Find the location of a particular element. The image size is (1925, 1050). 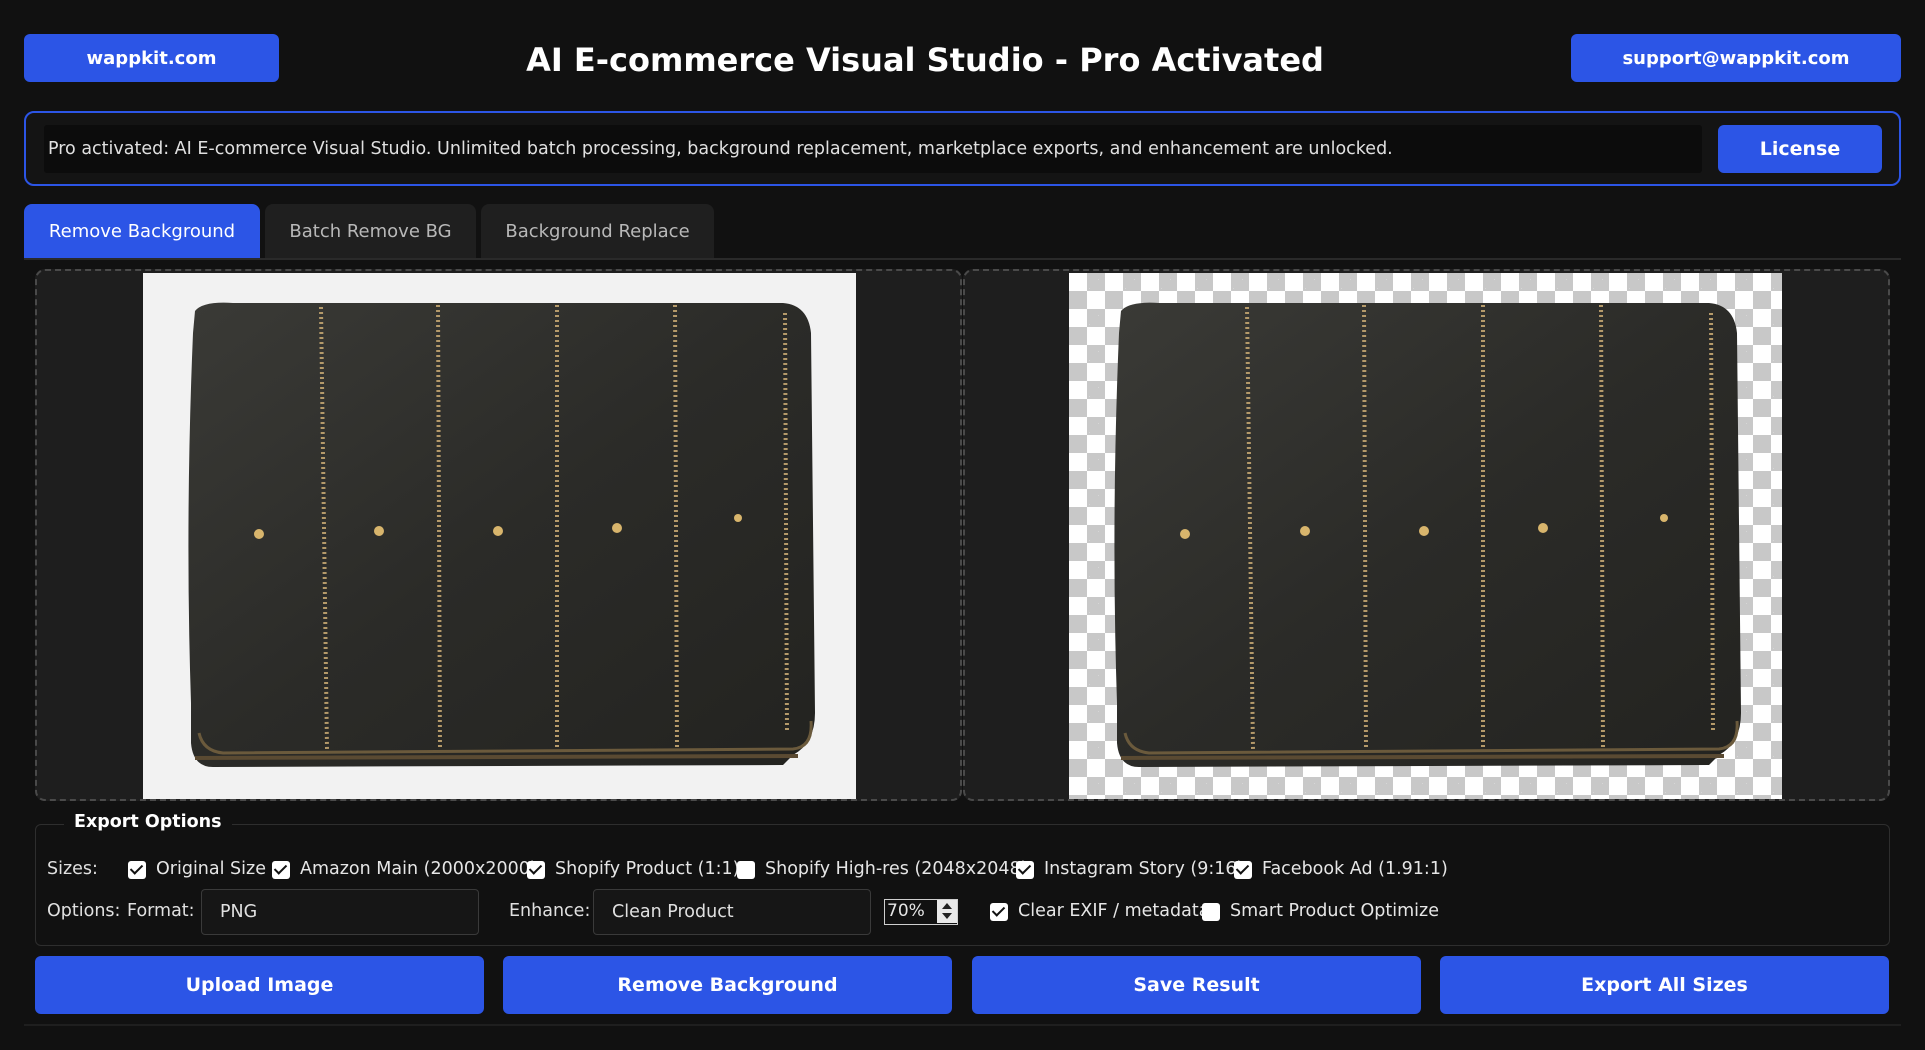

enhance-label: Enhance: is located at coordinates (550, 911).